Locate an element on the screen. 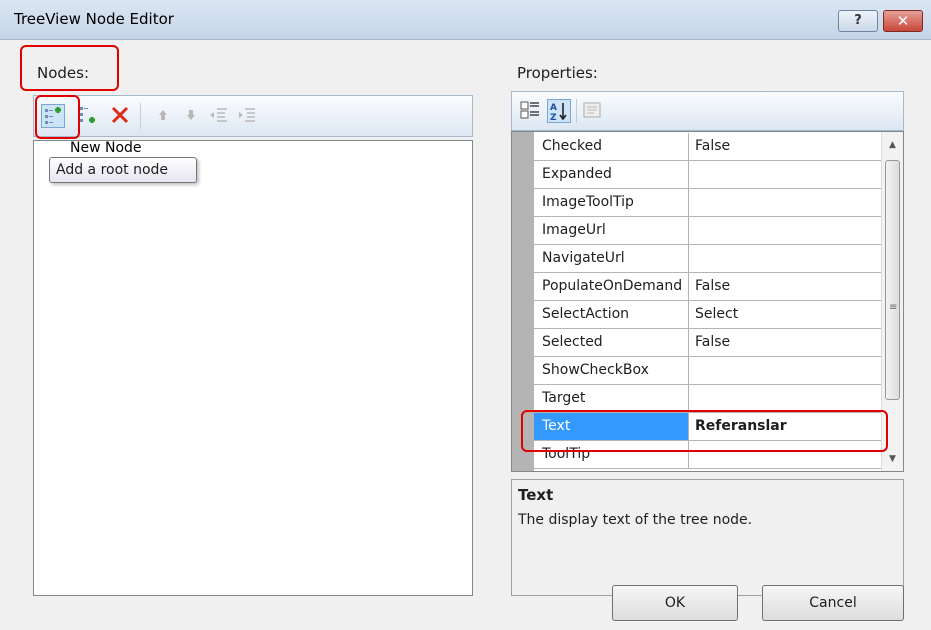  property-row: ToolTip is located at coordinates (711, 455).